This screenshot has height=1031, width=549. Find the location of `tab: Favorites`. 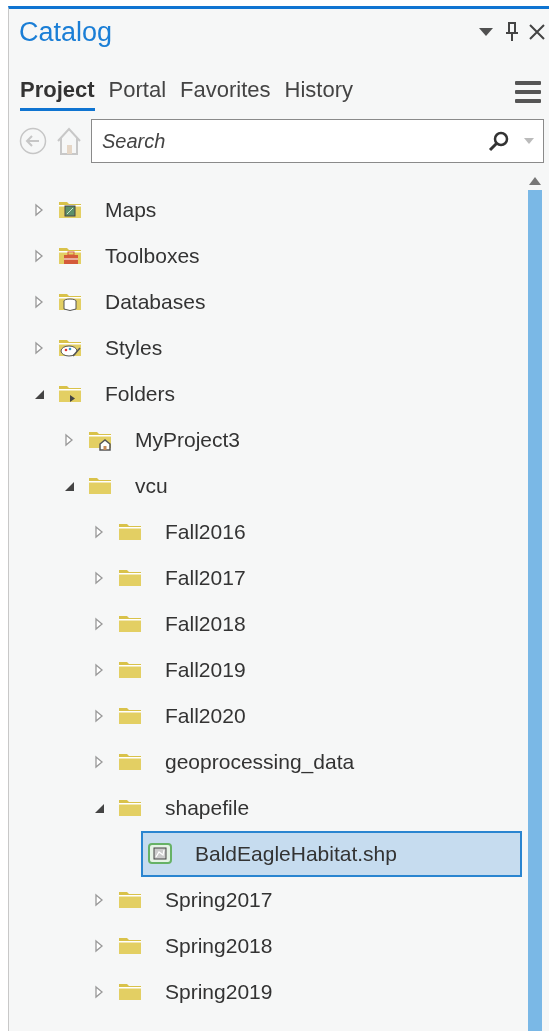

tab: Favorites is located at coordinates (225, 92).